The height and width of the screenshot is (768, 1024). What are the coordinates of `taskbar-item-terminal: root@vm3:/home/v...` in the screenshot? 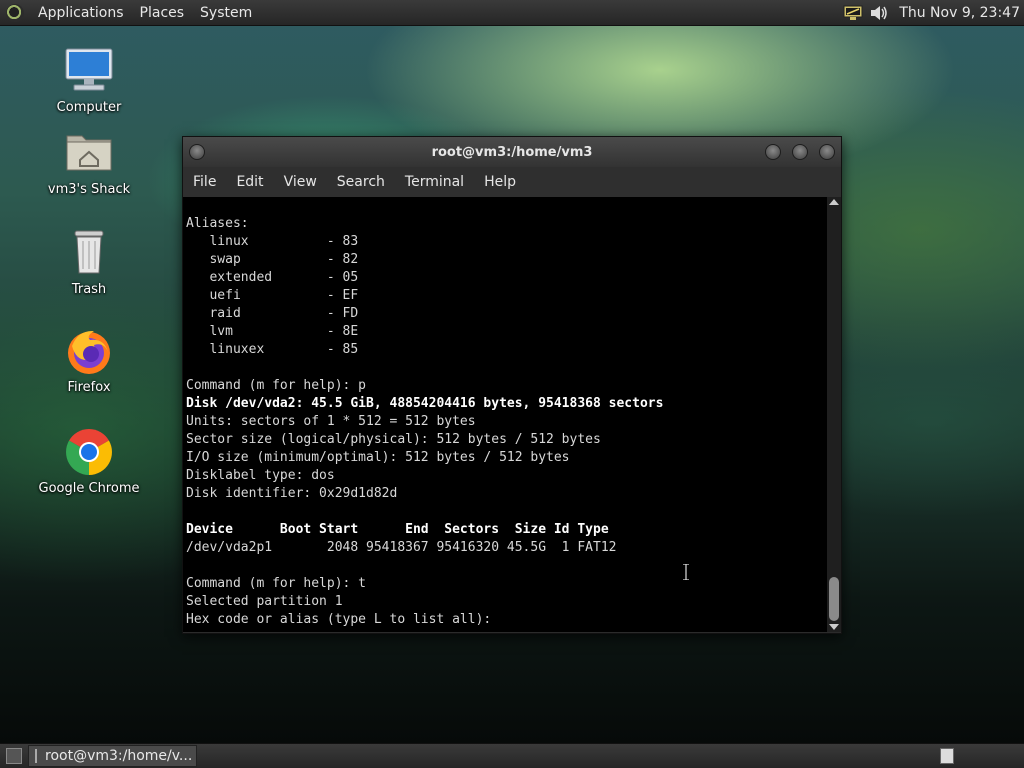 It's located at (112, 756).